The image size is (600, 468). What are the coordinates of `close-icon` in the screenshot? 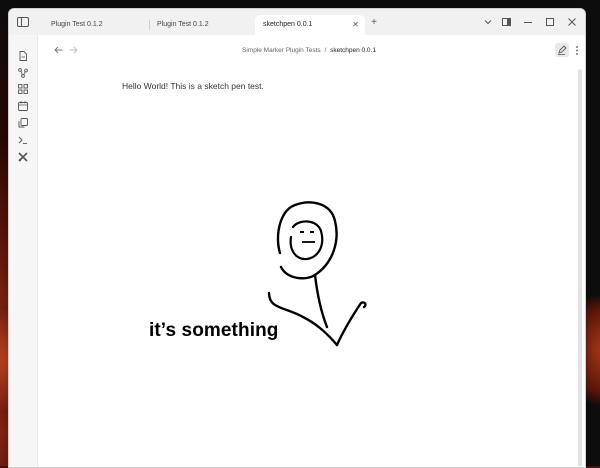 It's located at (572, 23).